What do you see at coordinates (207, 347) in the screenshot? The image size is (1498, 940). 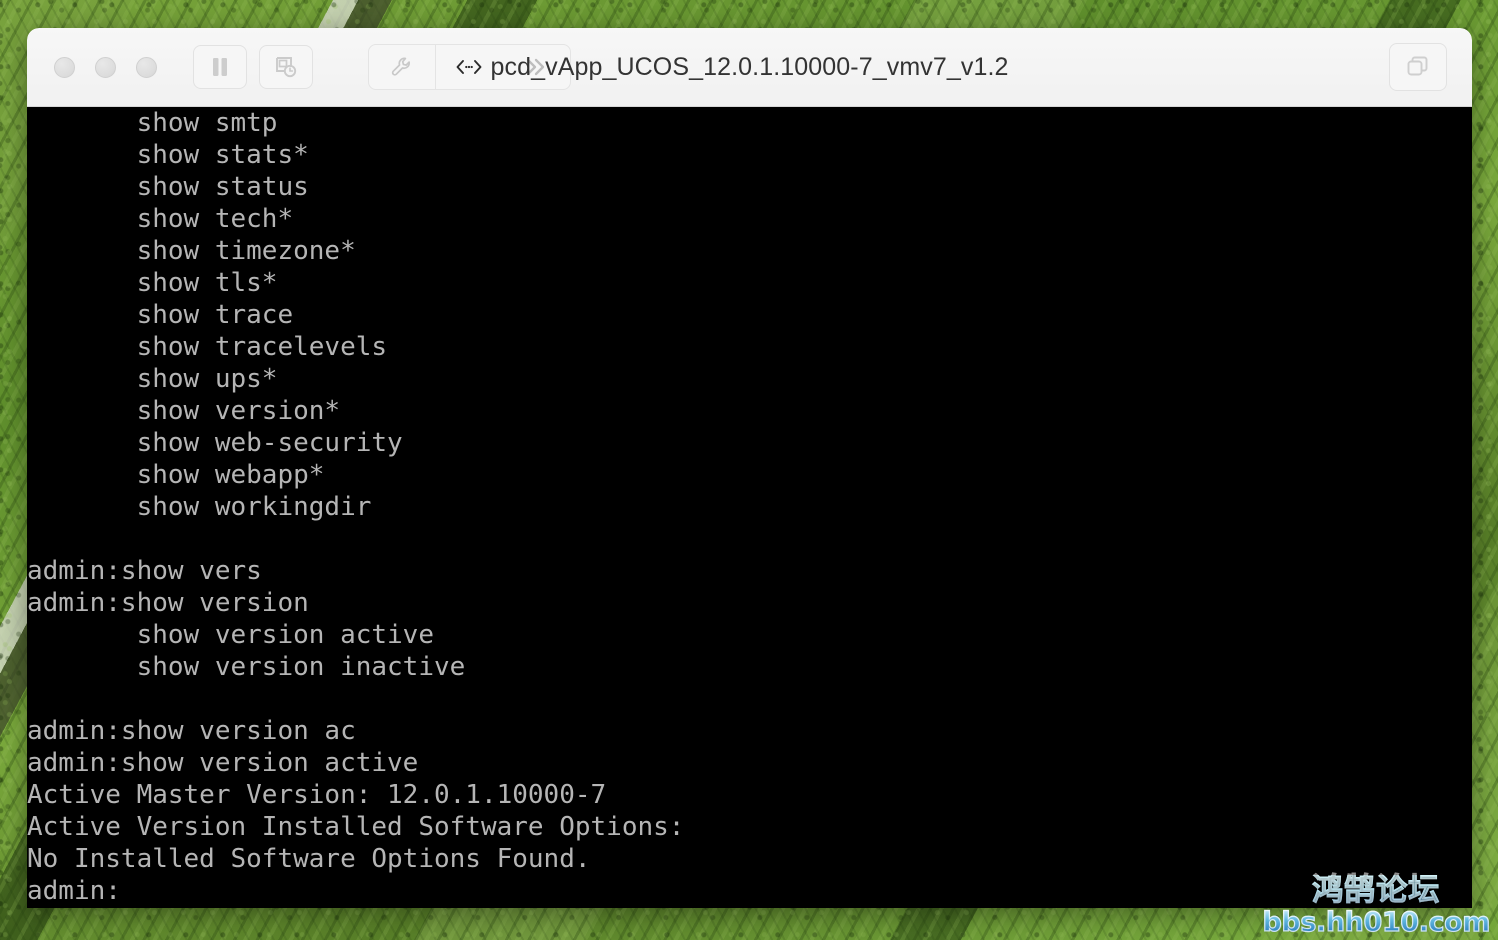 I see `terminal-line: show tracelevels` at bounding box center [207, 347].